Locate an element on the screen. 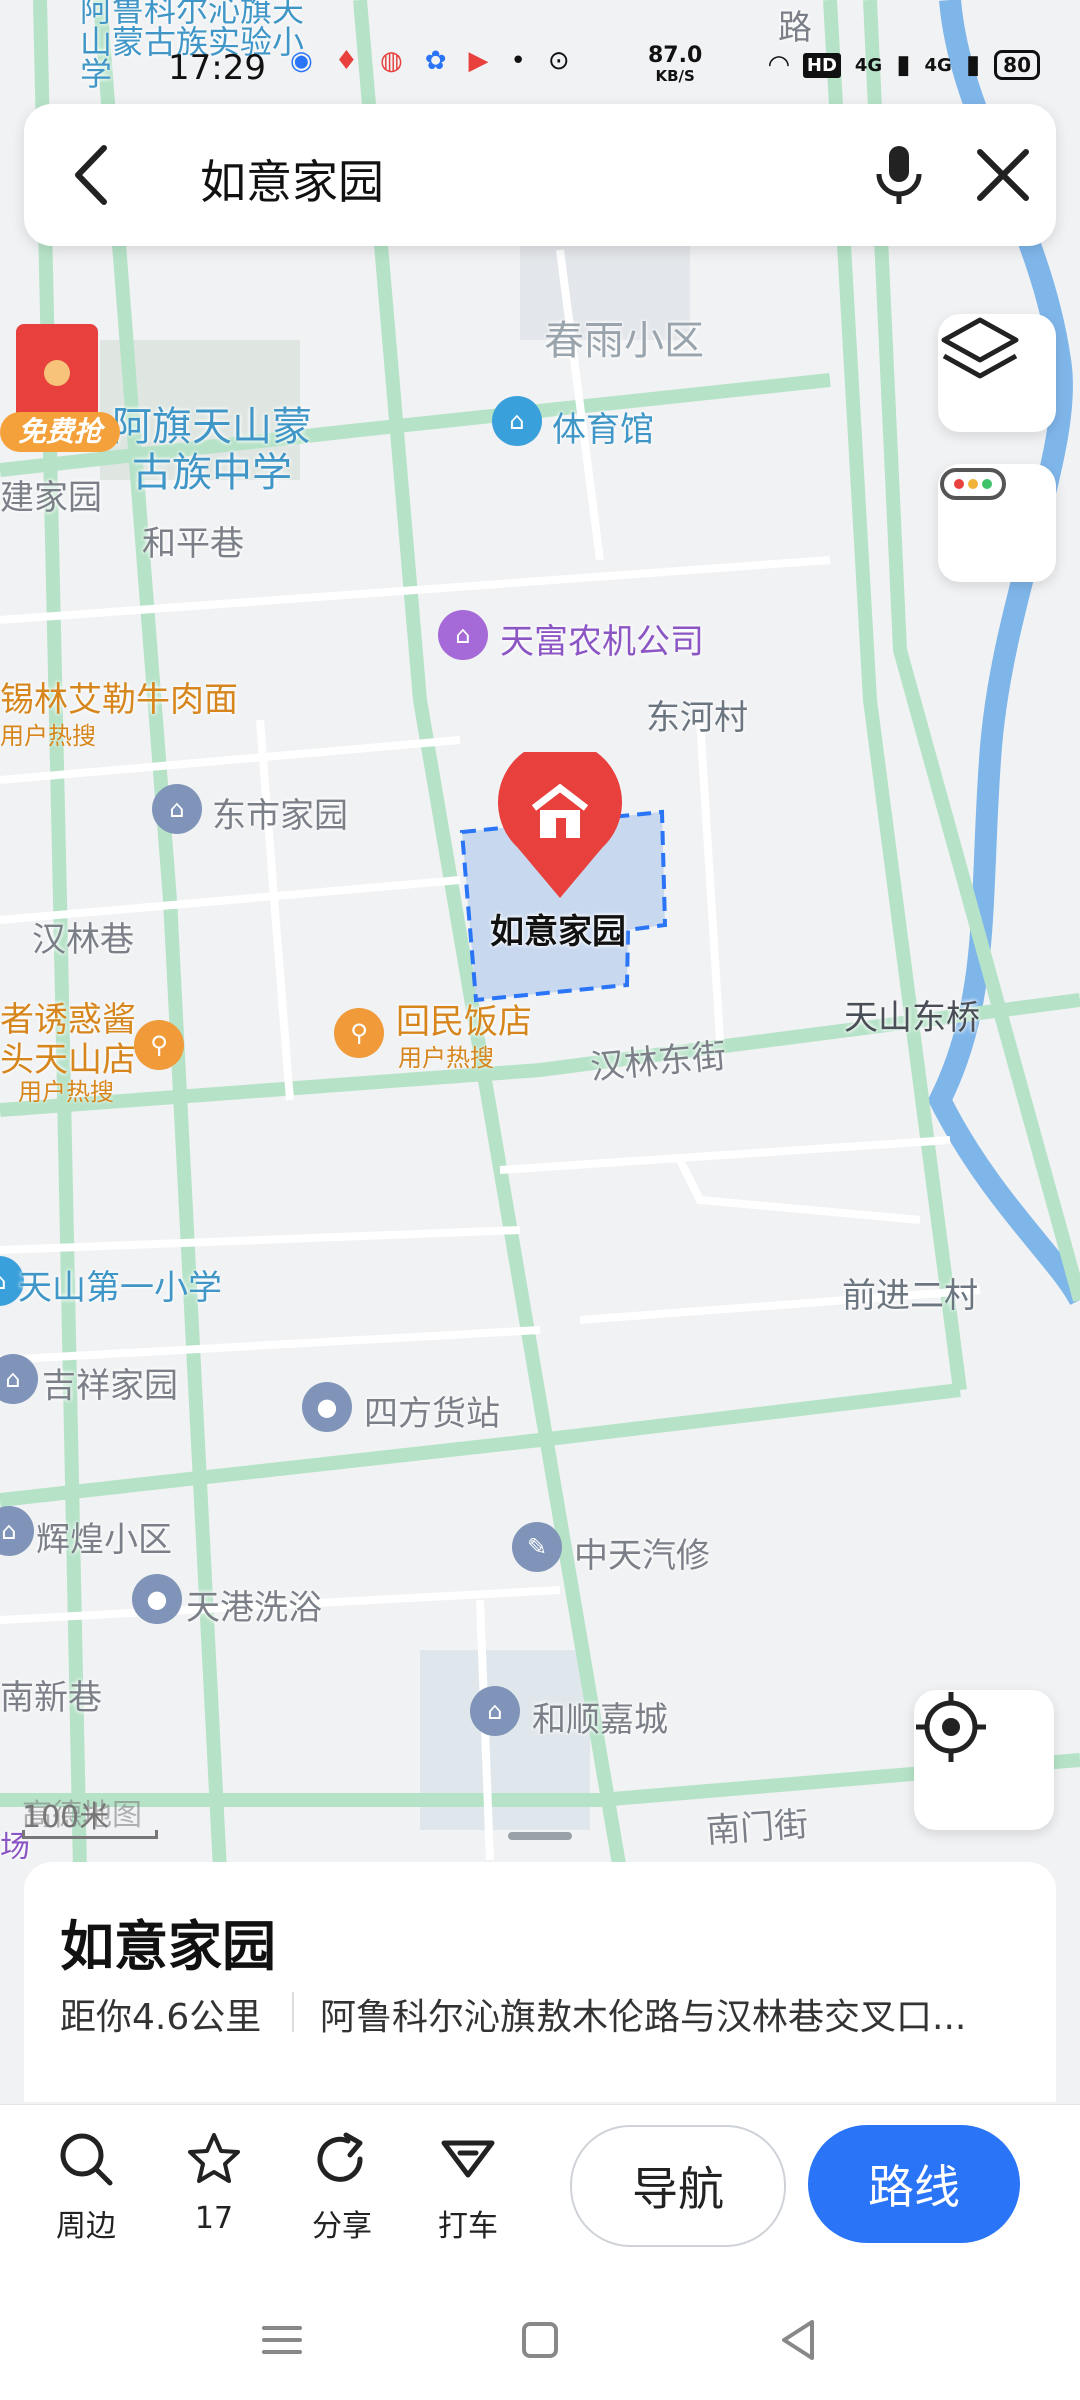  share-label: 分享 is located at coordinates (342, 2226).